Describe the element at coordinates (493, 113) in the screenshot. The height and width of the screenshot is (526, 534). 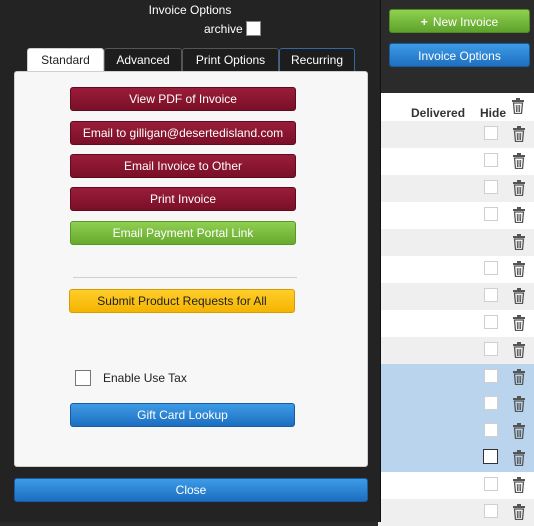
I see `column-header-hide: Hide` at that location.